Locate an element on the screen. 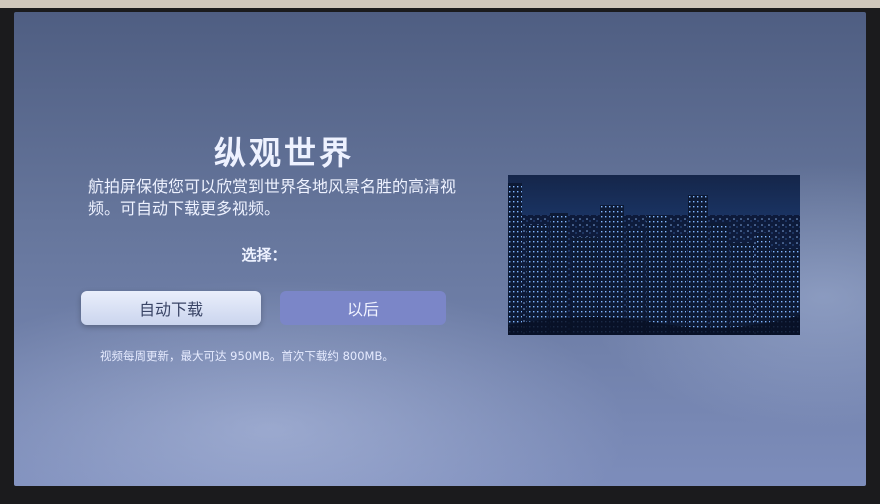  city-skyline-image is located at coordinates (654, 255).